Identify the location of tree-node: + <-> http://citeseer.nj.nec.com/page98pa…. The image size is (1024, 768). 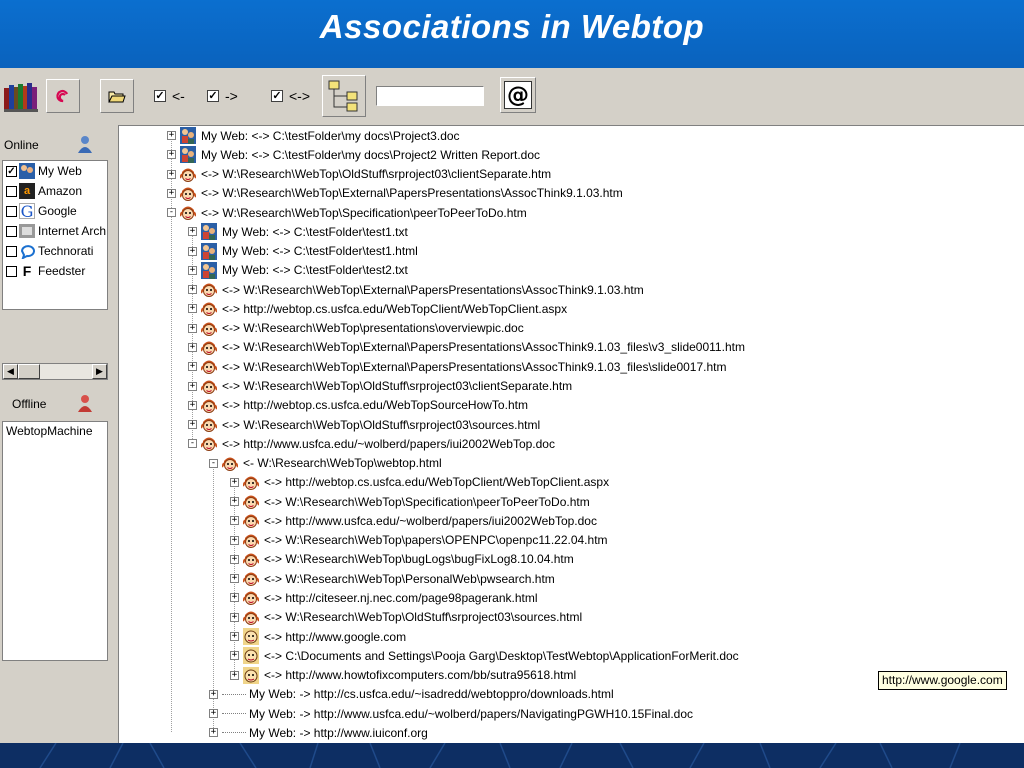
(384, 597).